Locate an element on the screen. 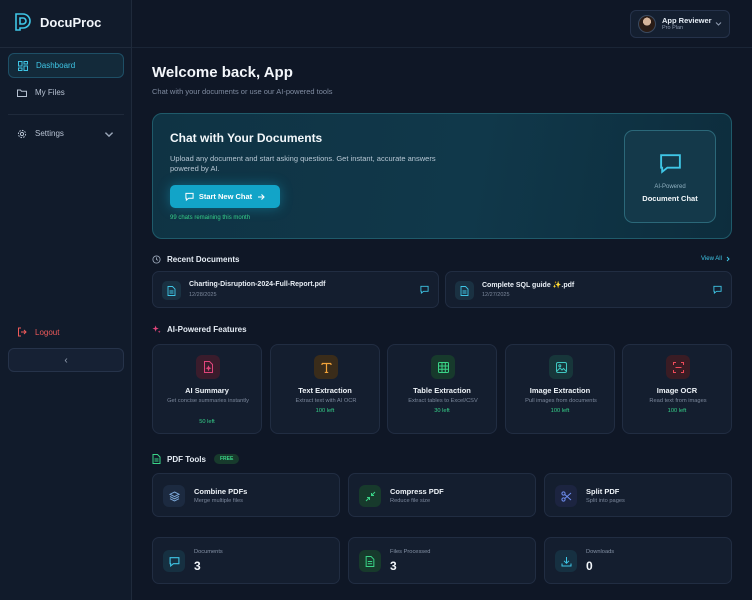  chevron-left-icon: ‹ is located at coordinates (66, 360).